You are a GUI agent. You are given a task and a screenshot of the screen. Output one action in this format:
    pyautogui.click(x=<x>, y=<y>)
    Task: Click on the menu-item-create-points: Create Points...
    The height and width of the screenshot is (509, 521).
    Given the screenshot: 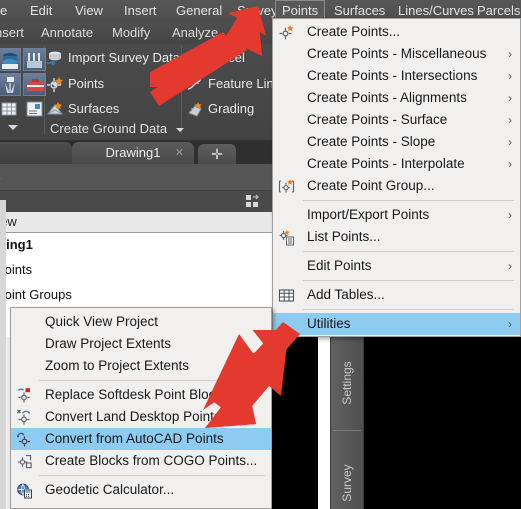 What is the action you would take?
    pyautogui.click(x=396, y=32)
    